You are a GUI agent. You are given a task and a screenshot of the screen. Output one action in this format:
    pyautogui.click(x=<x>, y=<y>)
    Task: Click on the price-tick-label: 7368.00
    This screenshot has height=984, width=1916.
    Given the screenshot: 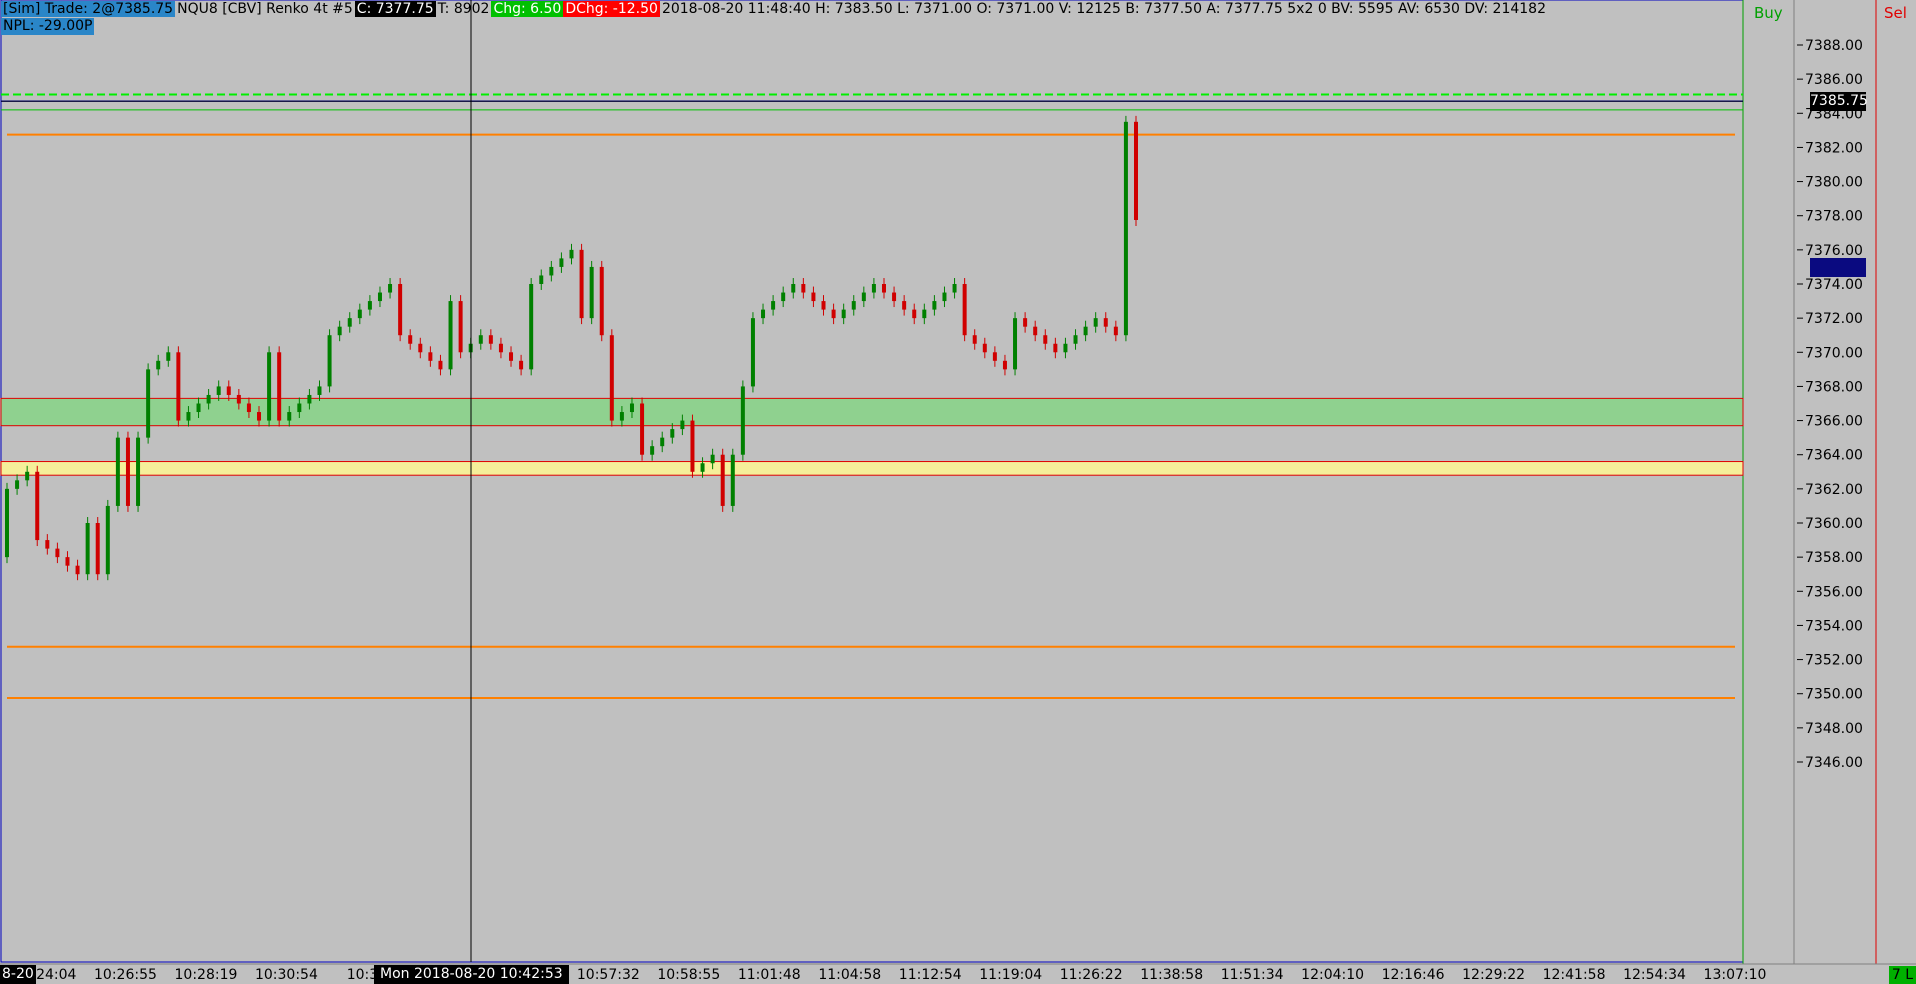 What is the action you would take?
    pyautogui.click(x=1834, y=387)
    